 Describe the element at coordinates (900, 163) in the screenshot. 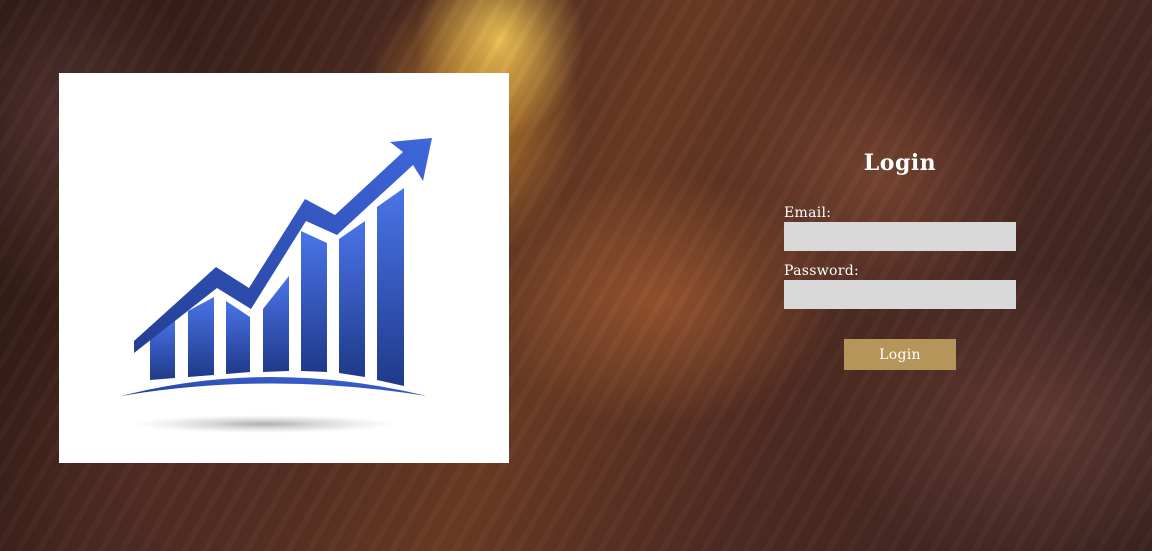

I see `login-title: Login` at that location.